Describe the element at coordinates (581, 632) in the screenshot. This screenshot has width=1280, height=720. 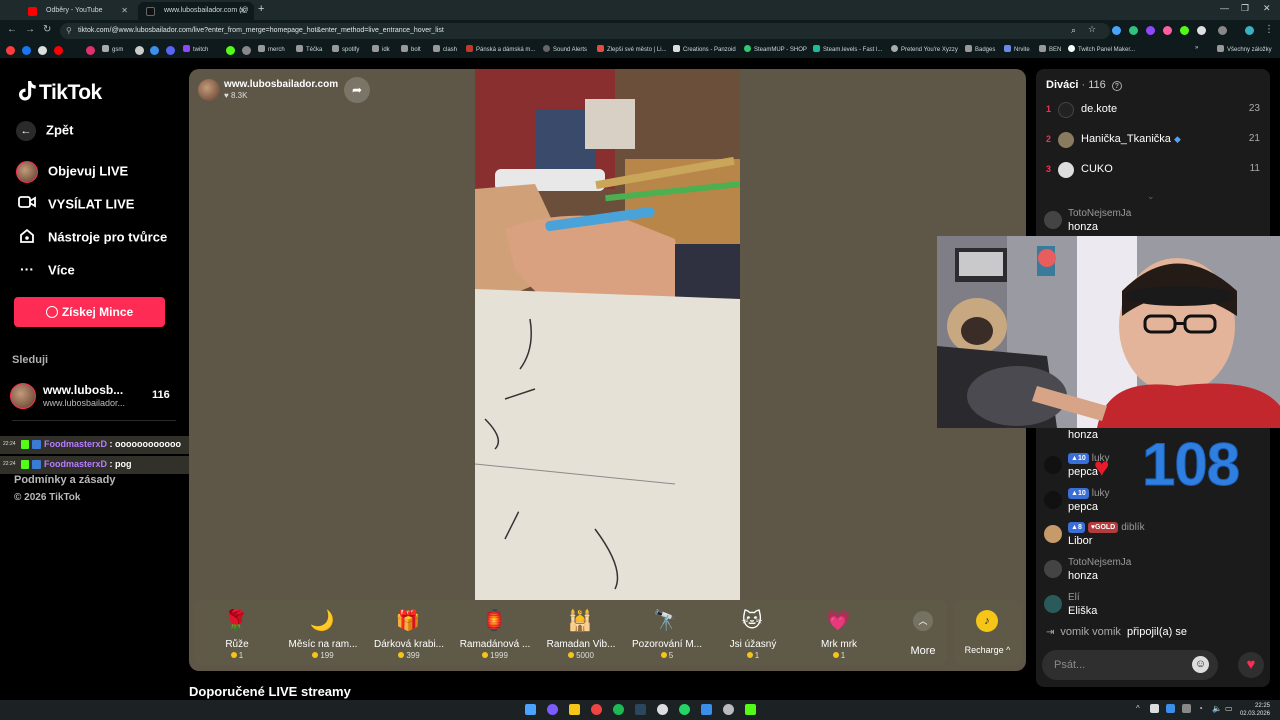
I see `gift-item: 🕌 Ramadan Vib... 5000` at that location.